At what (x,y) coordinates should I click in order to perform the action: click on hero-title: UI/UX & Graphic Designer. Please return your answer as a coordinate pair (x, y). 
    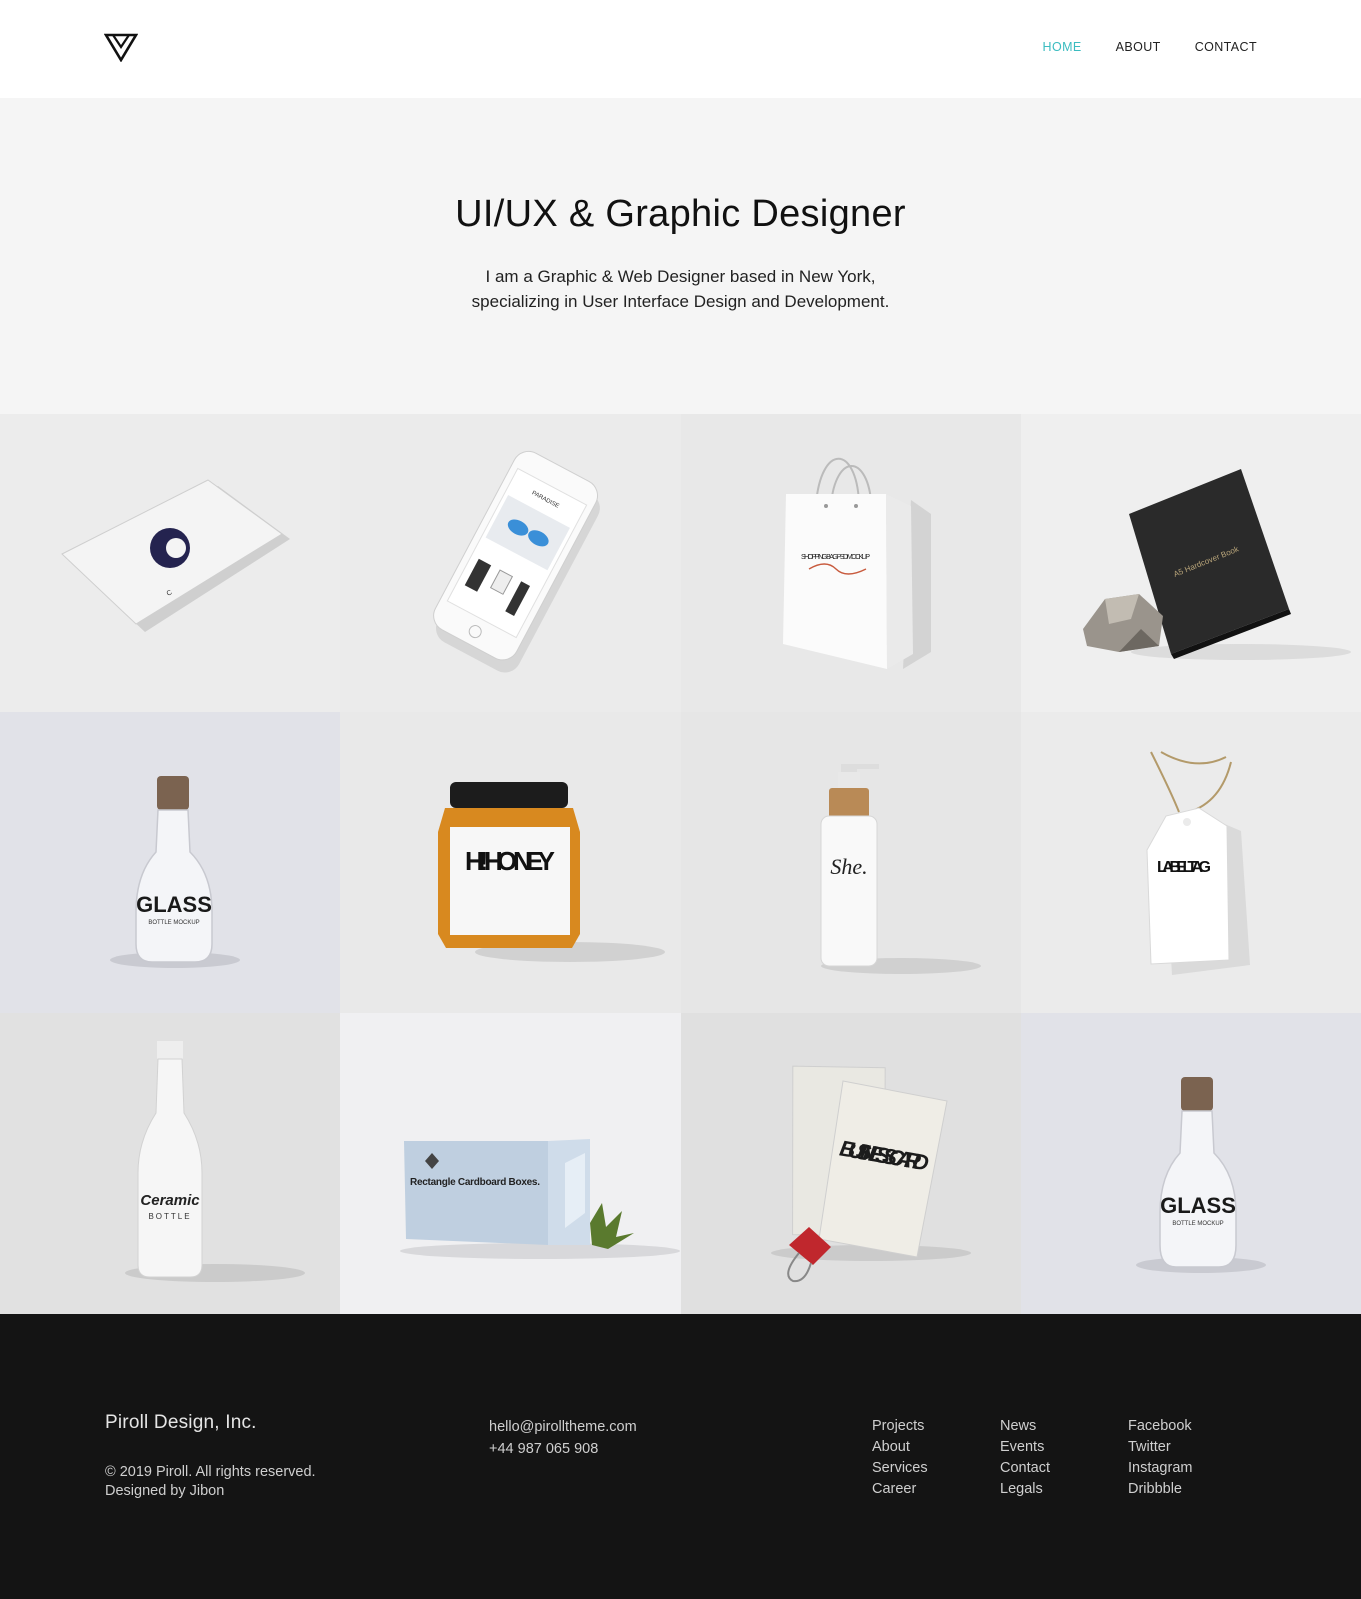
    Looking at the image, I should click on (680, 214).